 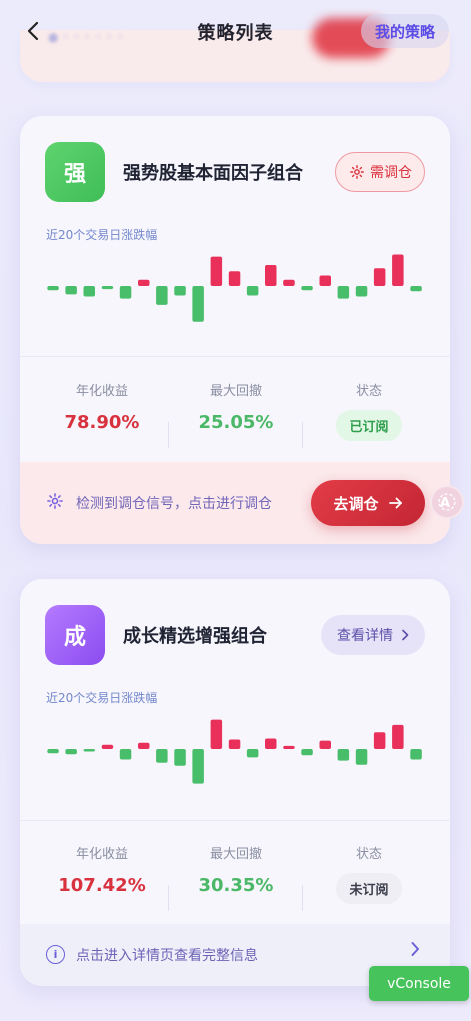 I want to click on strategy-title: 成长精选增强组合, so click(x=195, y=636).